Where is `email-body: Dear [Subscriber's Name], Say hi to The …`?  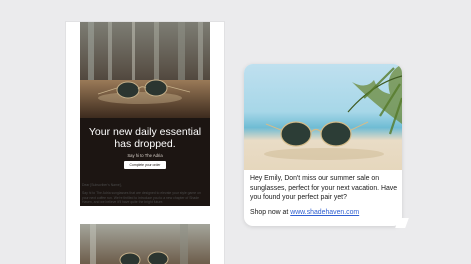 email-body: Dear [Subscriber's Name], Say hi to The … is located at coordinates (145, 196).